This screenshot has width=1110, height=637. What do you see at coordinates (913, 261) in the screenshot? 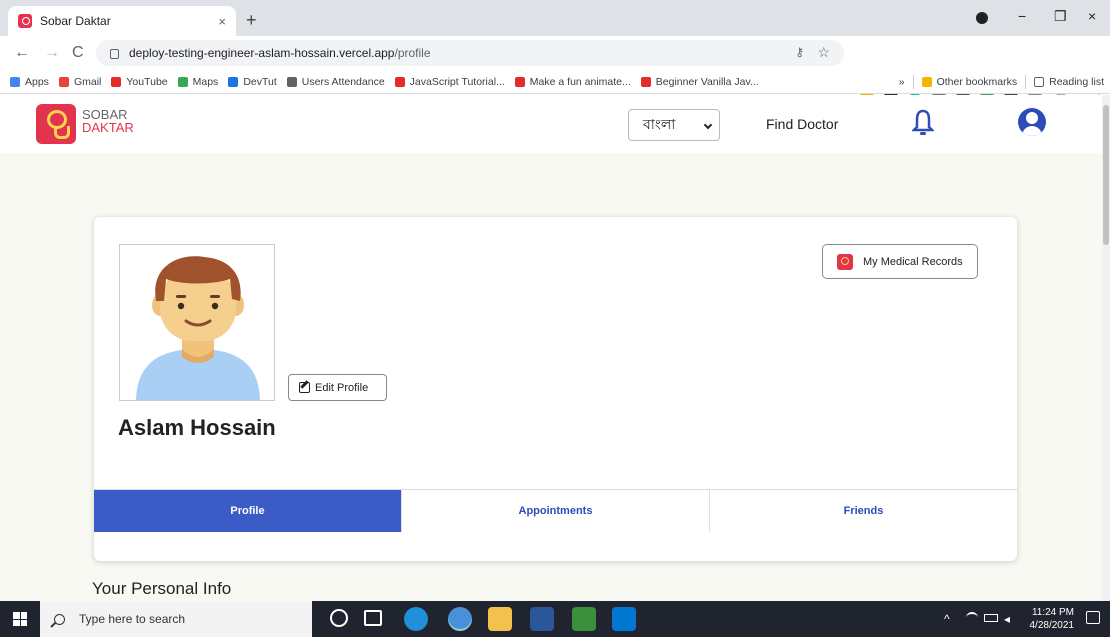
I see `medical-records-label: My Medical Records` at bounding box center [913, 261].